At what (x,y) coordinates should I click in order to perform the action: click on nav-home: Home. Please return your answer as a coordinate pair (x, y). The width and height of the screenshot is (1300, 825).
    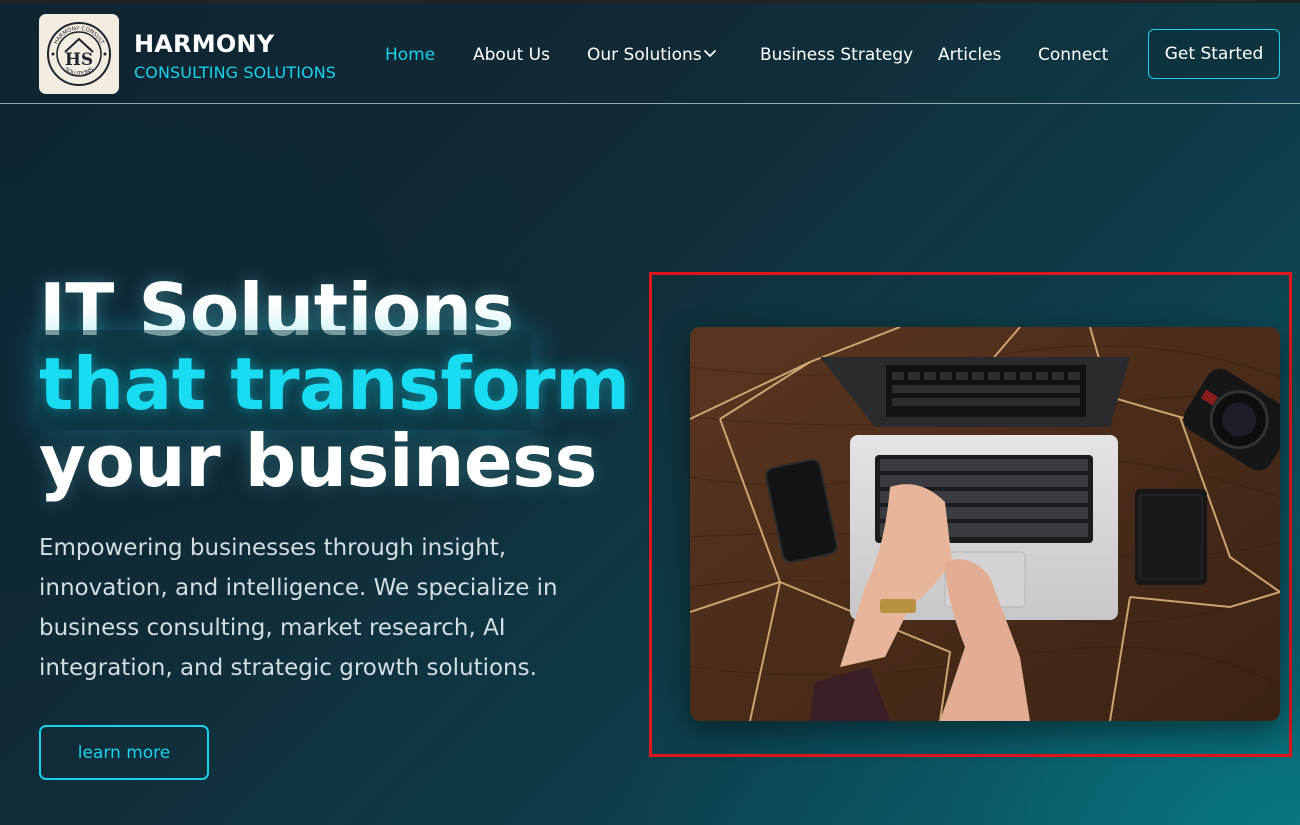
    Looking at the image, I should click on (410, 55).